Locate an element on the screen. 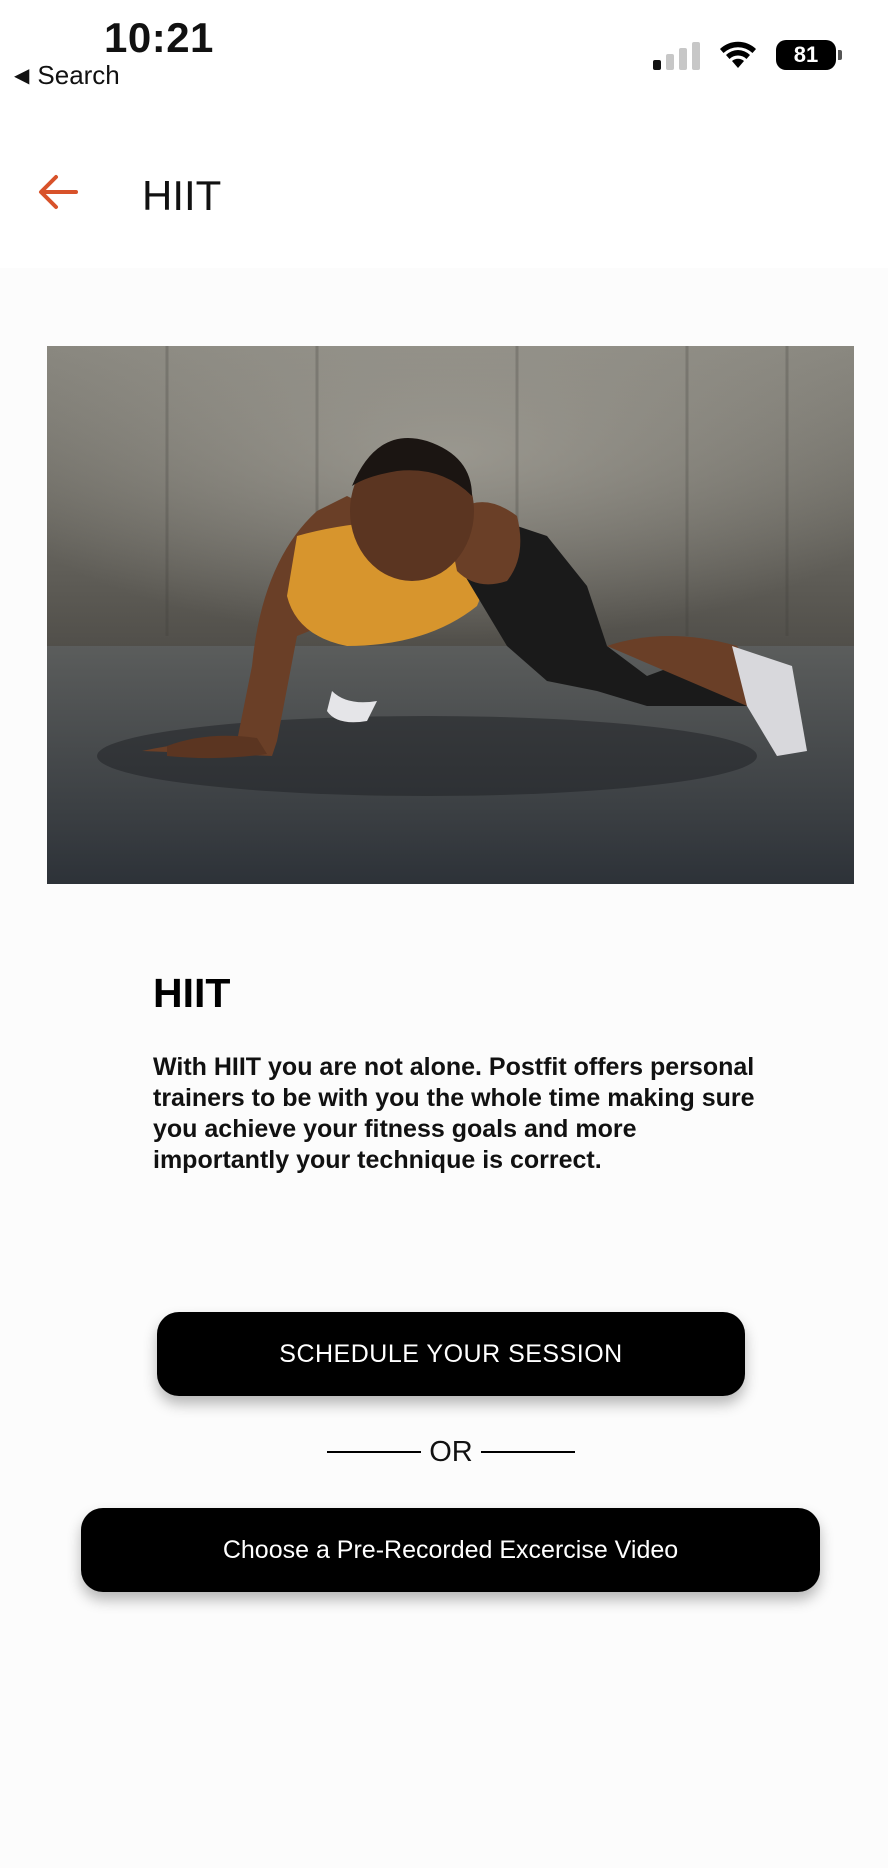 Image resolution: width=888 pixels, height=1868 pixels. divider-line-right is located at coordinates (528, 1452).